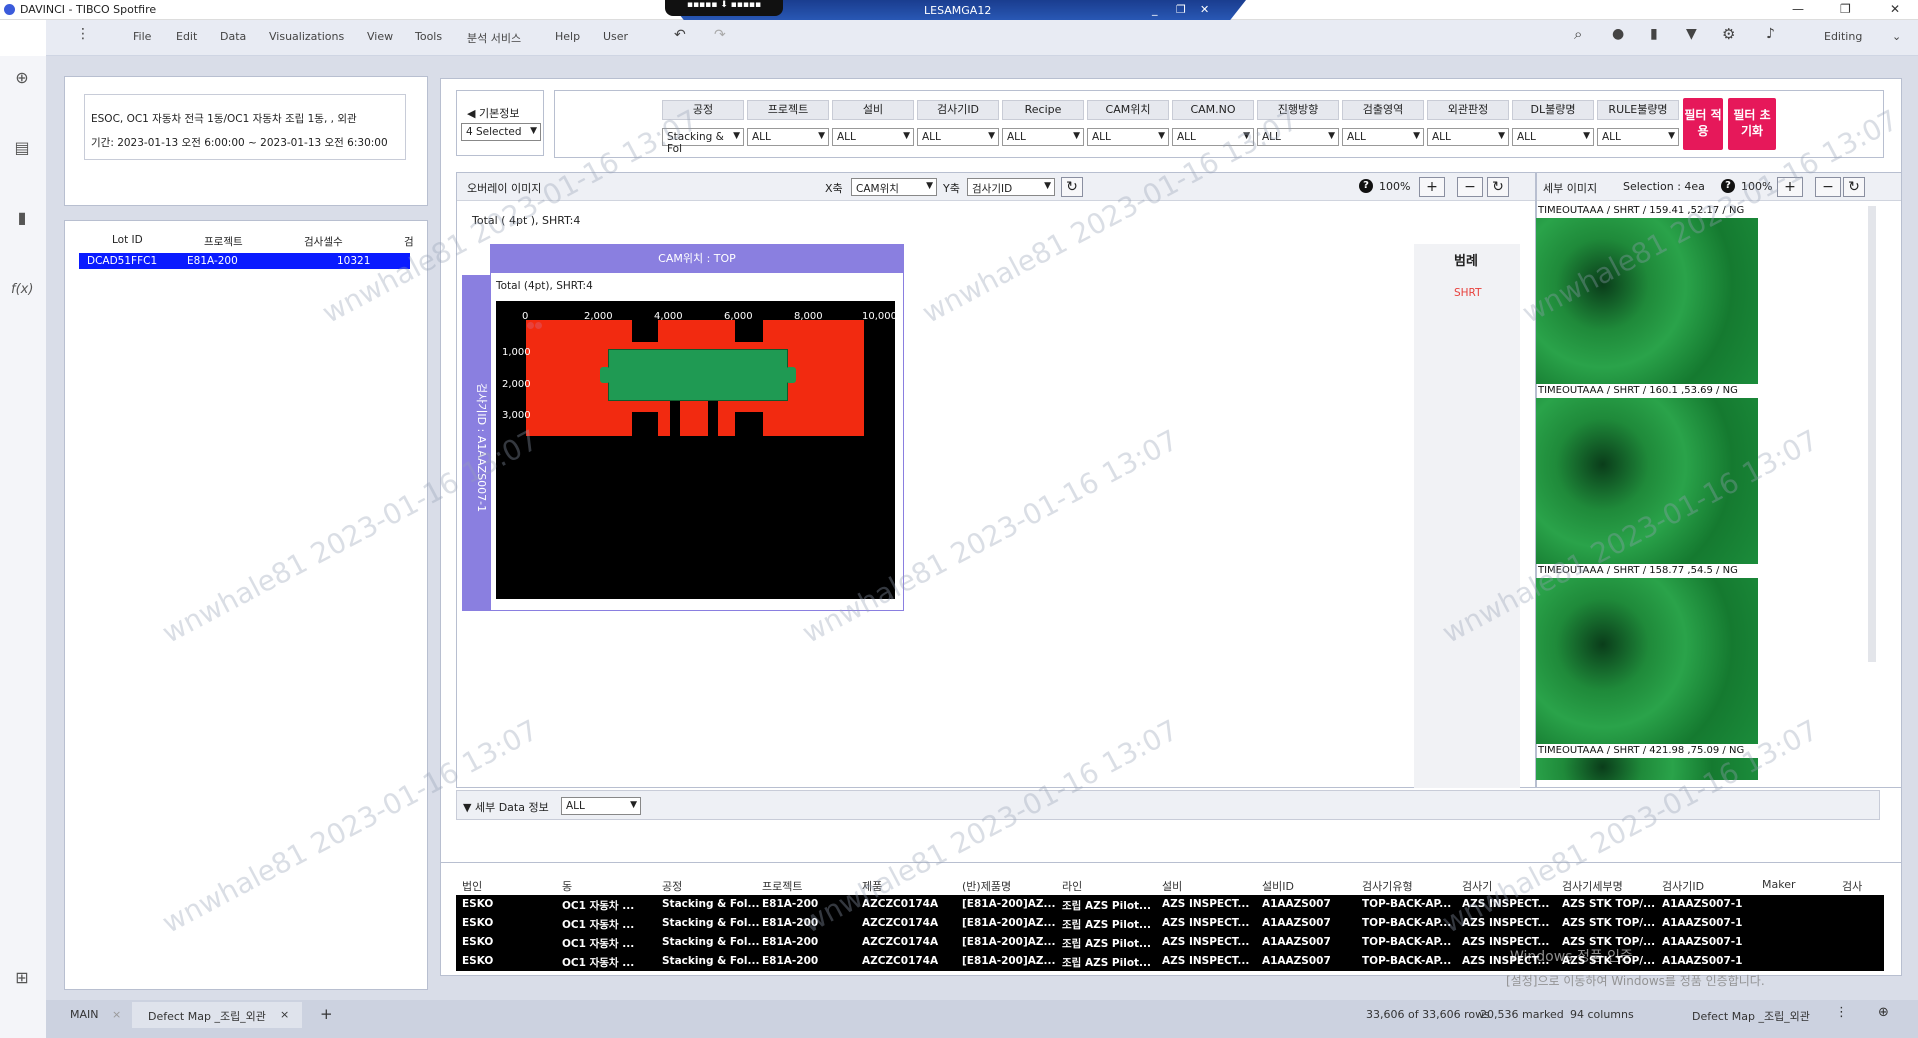 The height and width of the screenshot is (1038, 1918). I want to click on col-inspect-cells: 검사셀수, so click(323, 241).